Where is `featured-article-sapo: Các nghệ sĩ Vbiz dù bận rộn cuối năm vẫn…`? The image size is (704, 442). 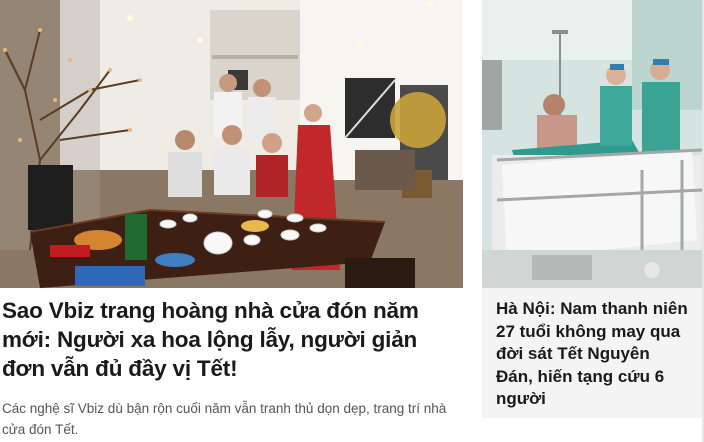
featured-article-sapo: Các nghệ sĩ Vbiz dù bận rộn cuối năm vẫn… is located at coordinates (224, 419).